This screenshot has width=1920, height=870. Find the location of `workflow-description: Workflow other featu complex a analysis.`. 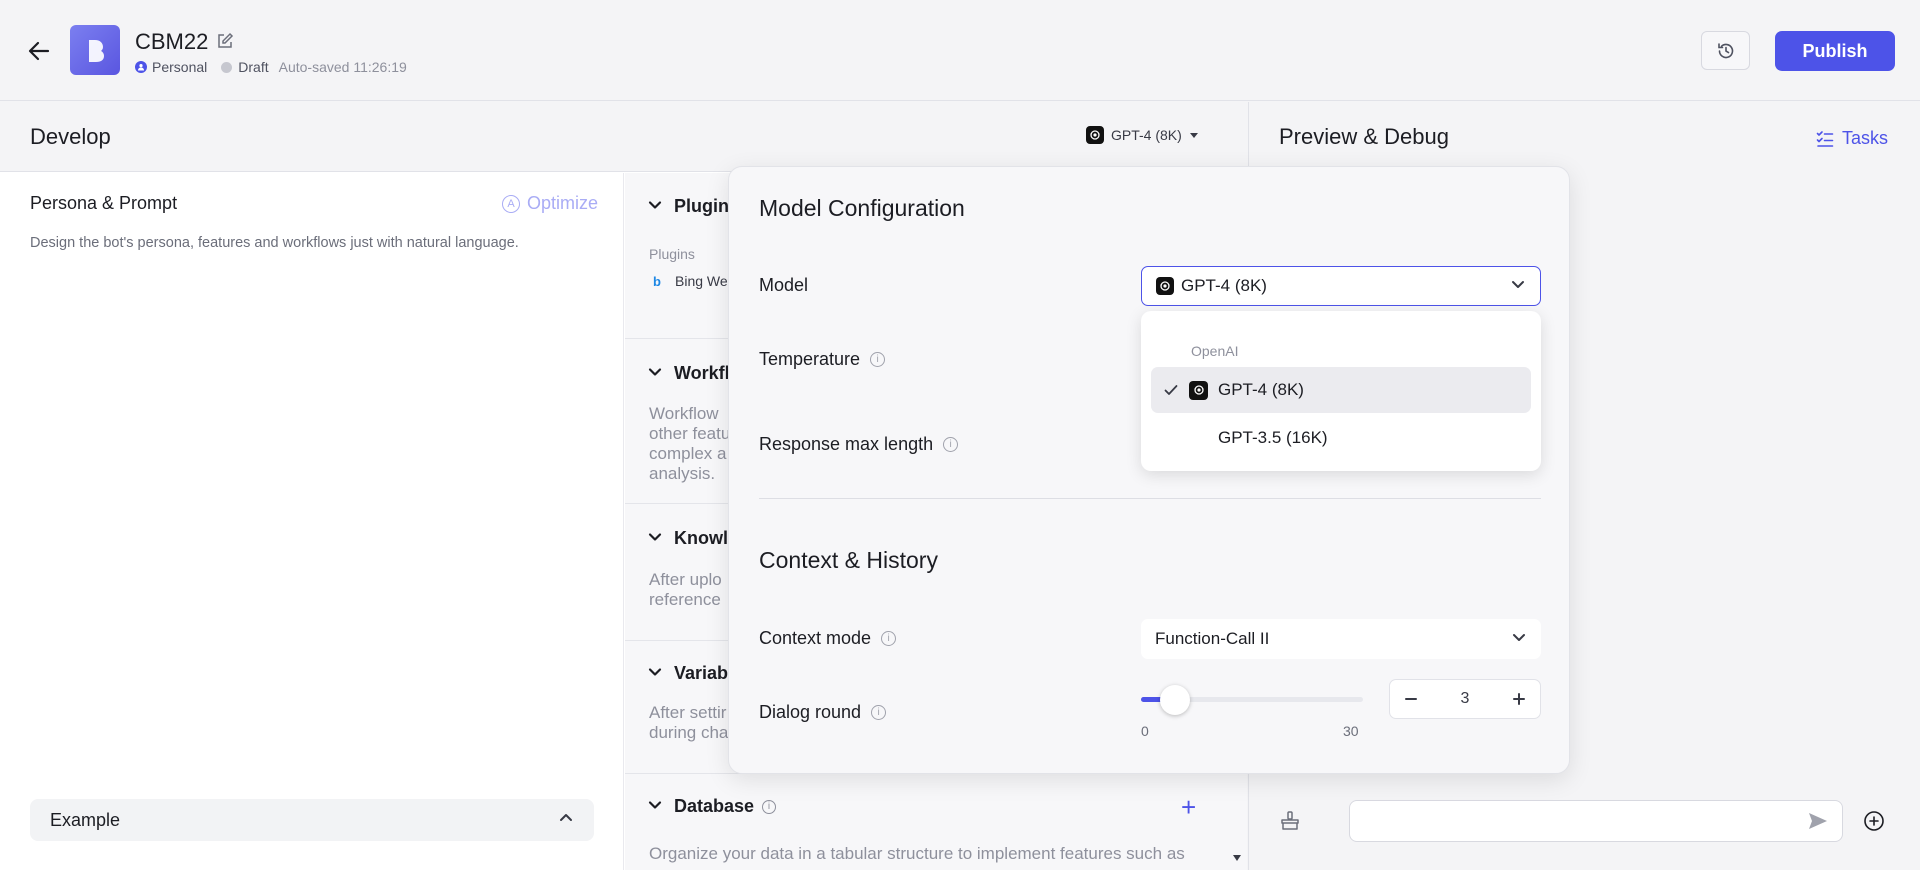

workflow-description: Workflow other featu complex a analysis. is located at coordinates (689, 444).